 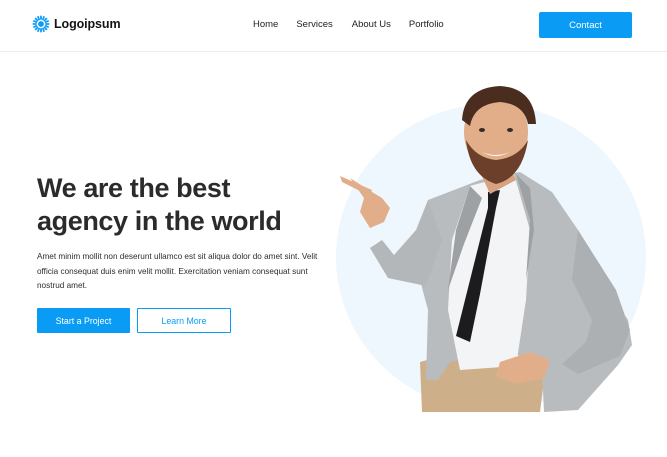 I want to click on nav-link-services: Services, so click(x=314, y=24).